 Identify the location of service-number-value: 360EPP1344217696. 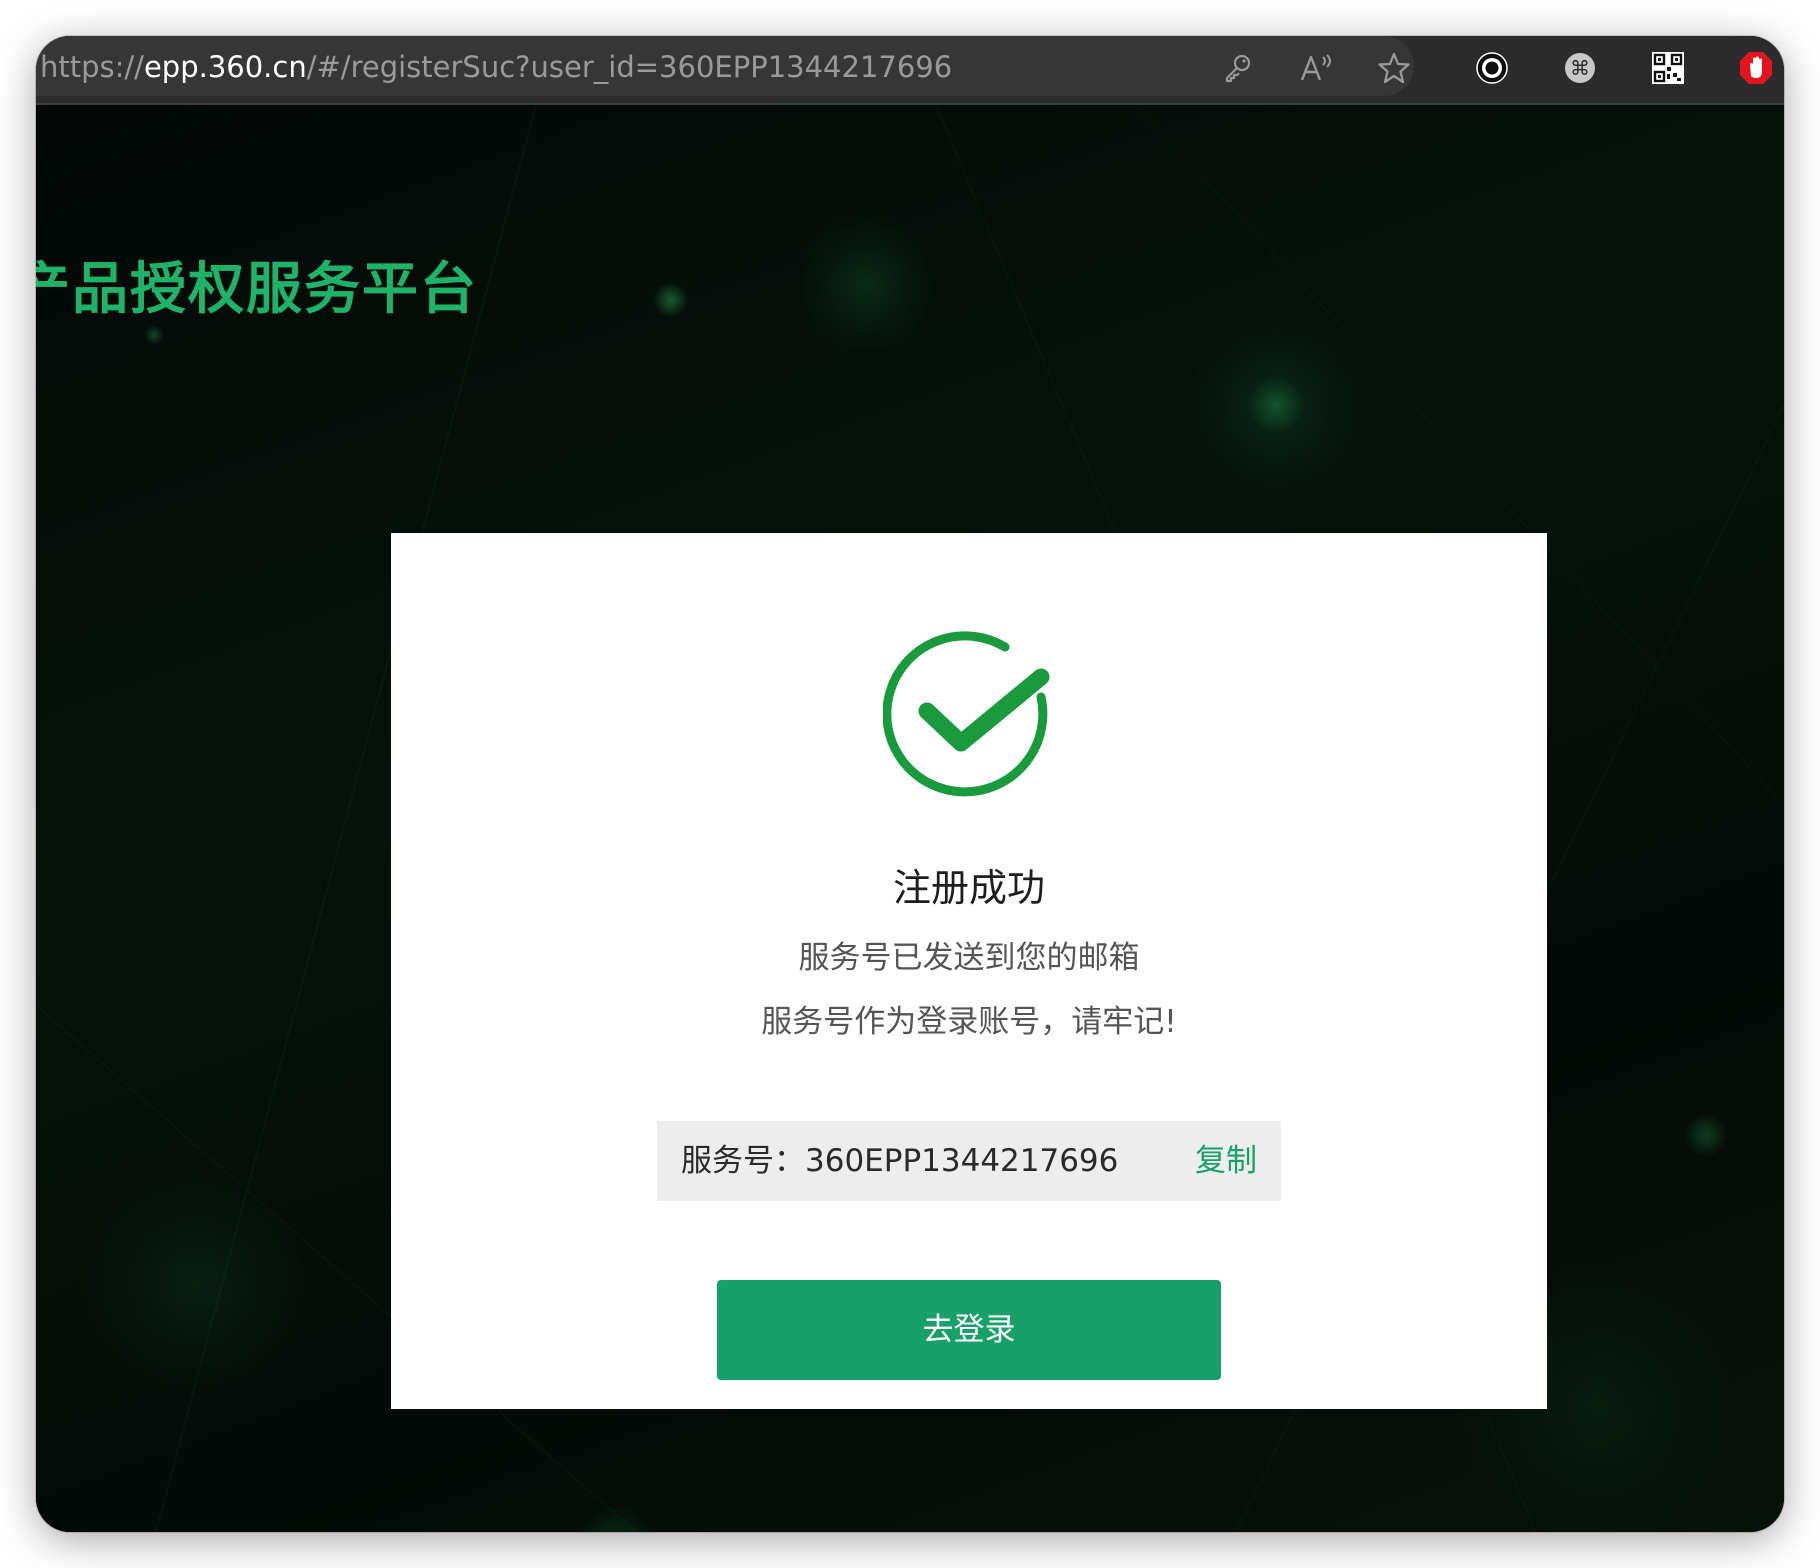
(962, 1161).